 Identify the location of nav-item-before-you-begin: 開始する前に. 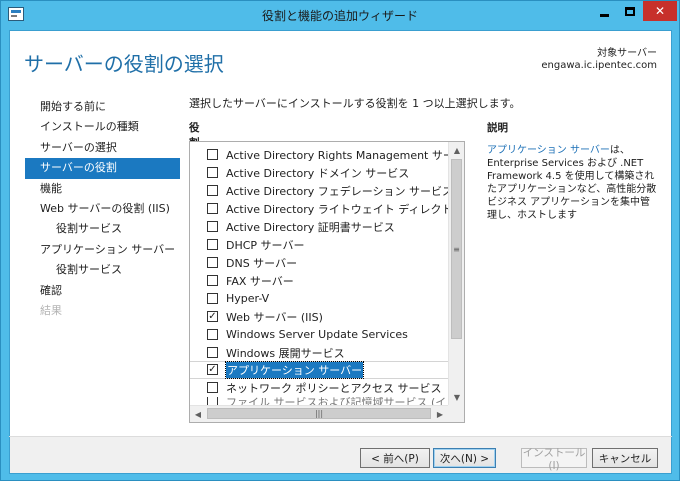
(95, 107).